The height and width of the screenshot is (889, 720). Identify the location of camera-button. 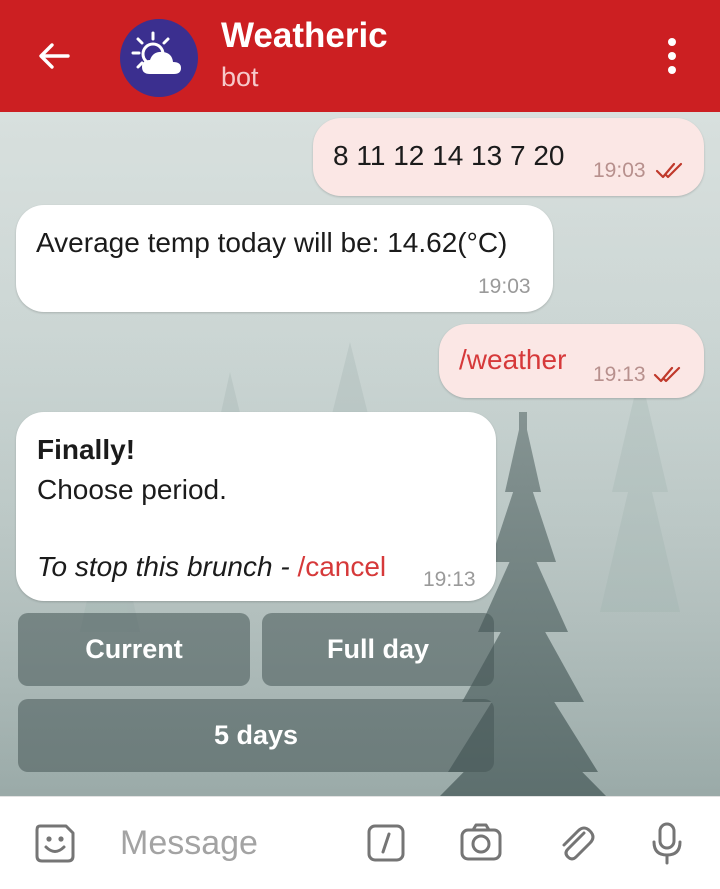
(481, 843).